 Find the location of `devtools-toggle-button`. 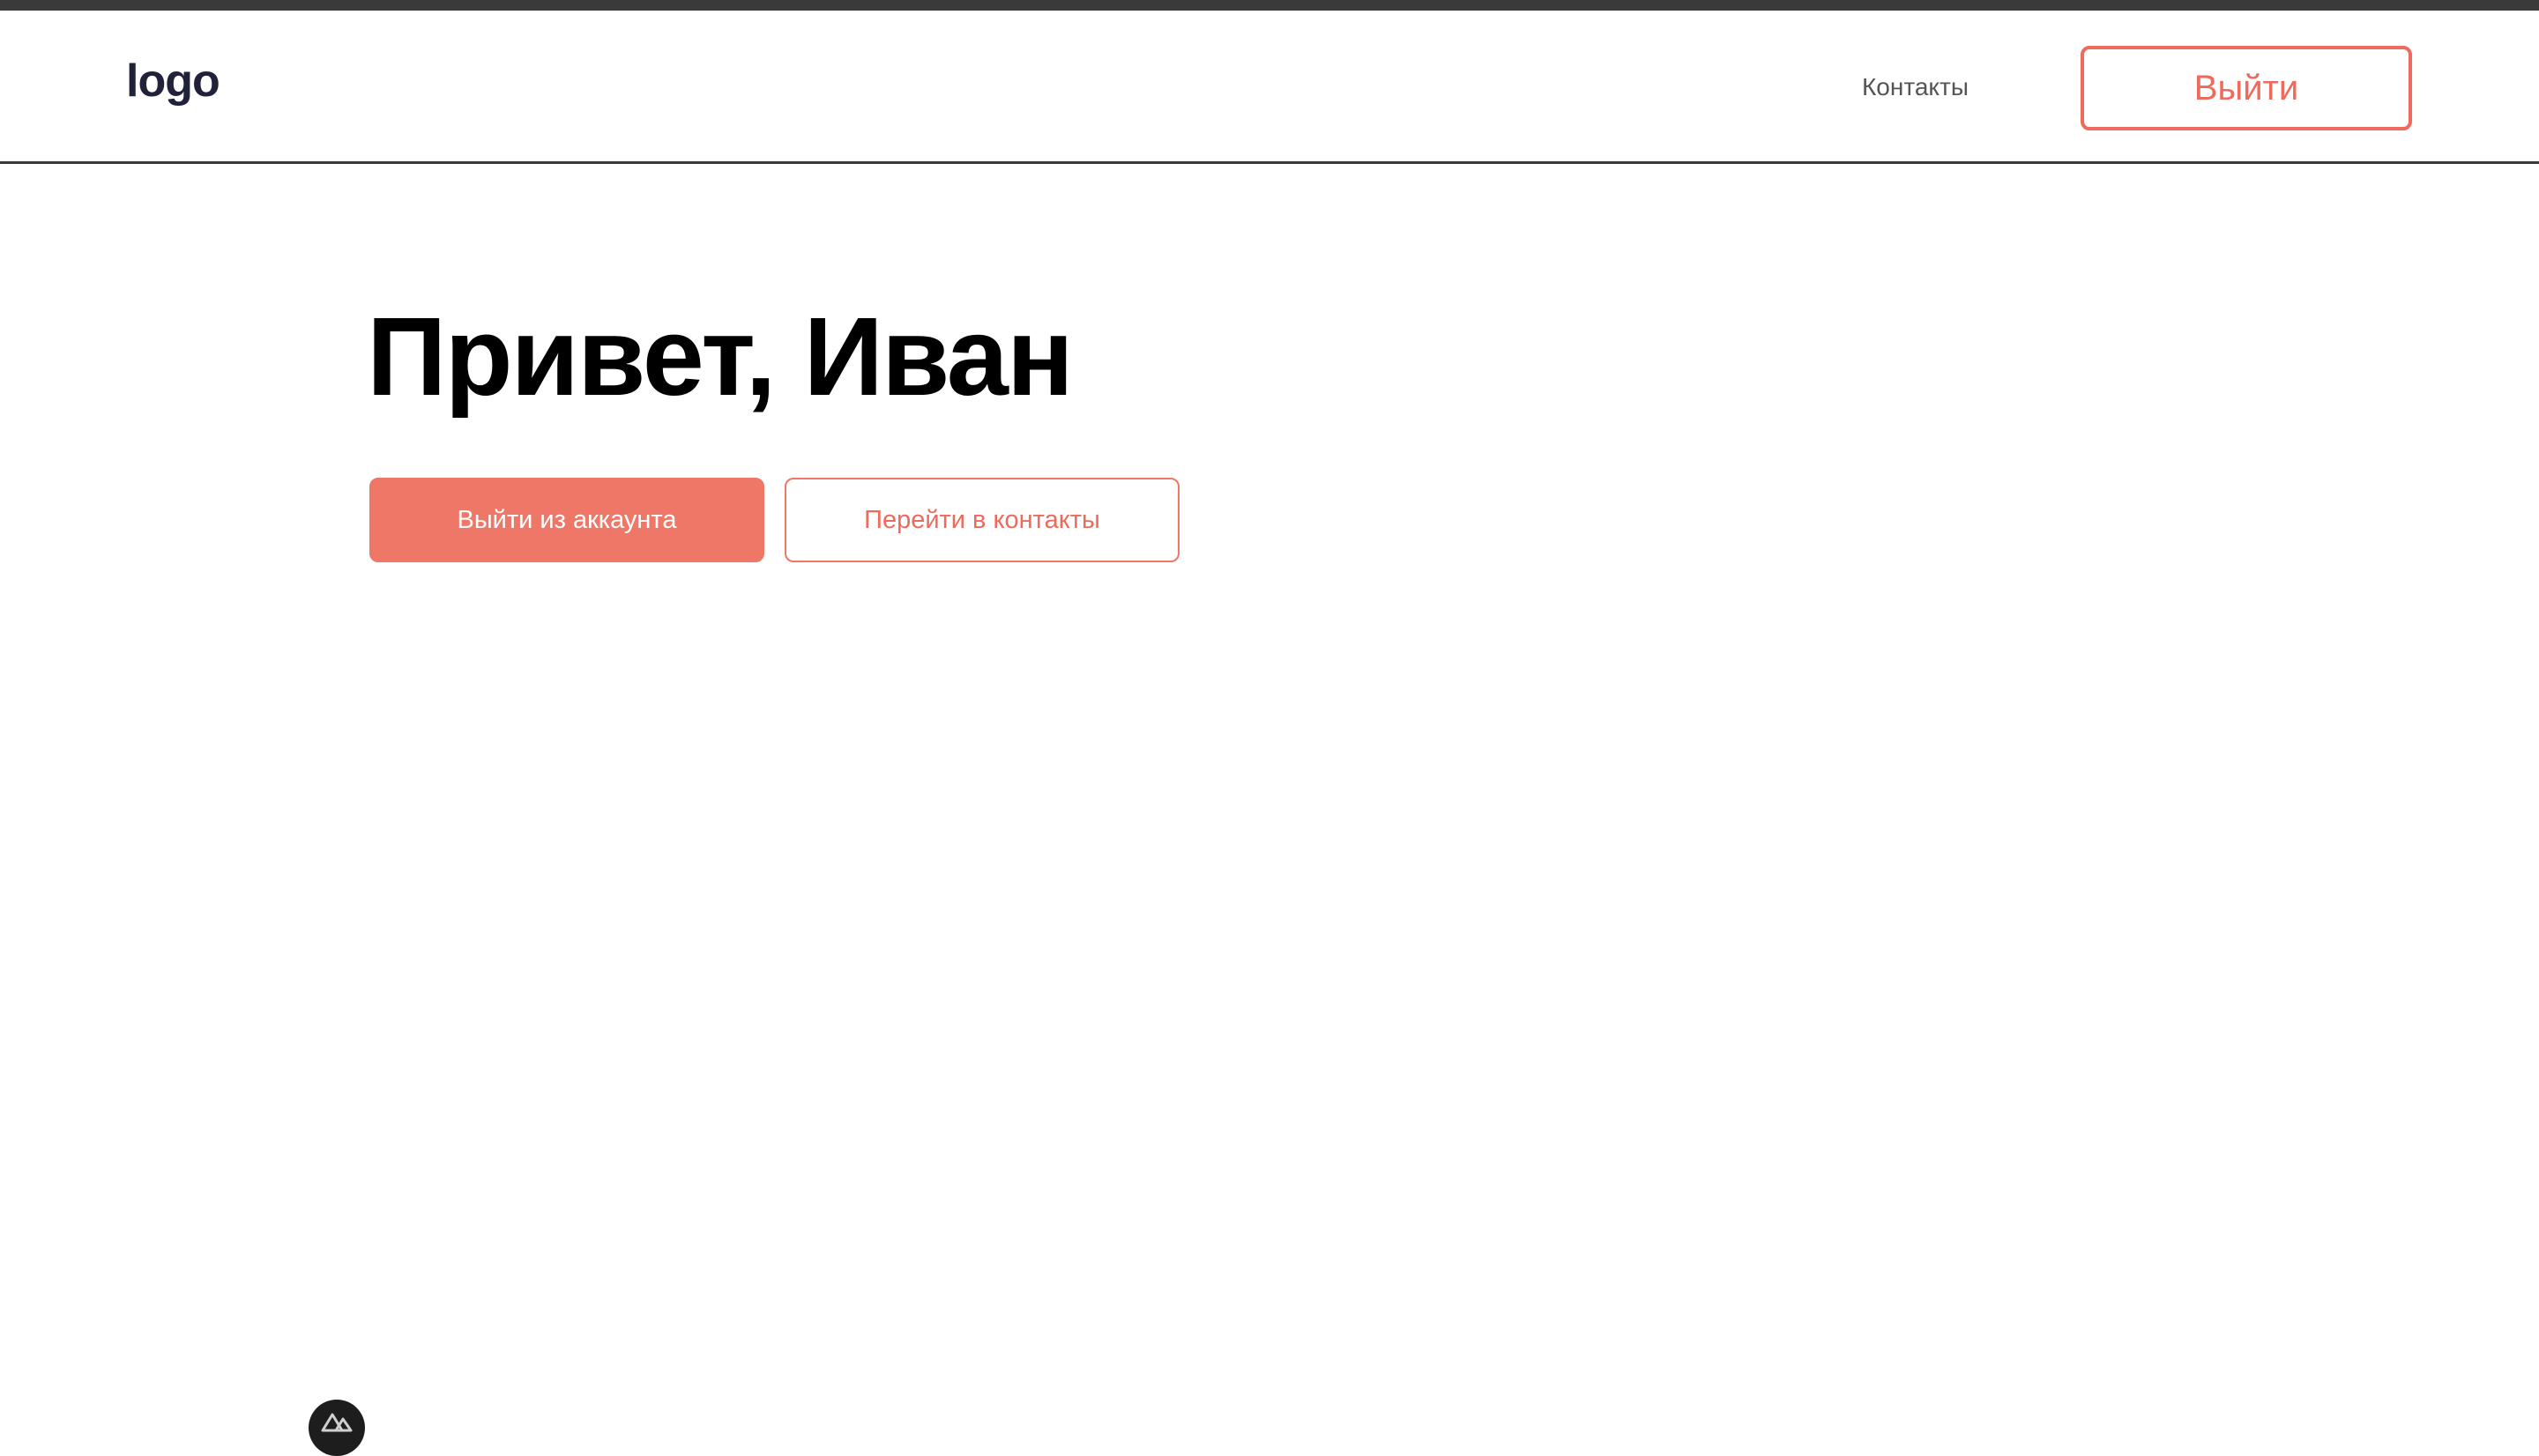

devtools-toggle-button is located at coordinates (337, 1428).